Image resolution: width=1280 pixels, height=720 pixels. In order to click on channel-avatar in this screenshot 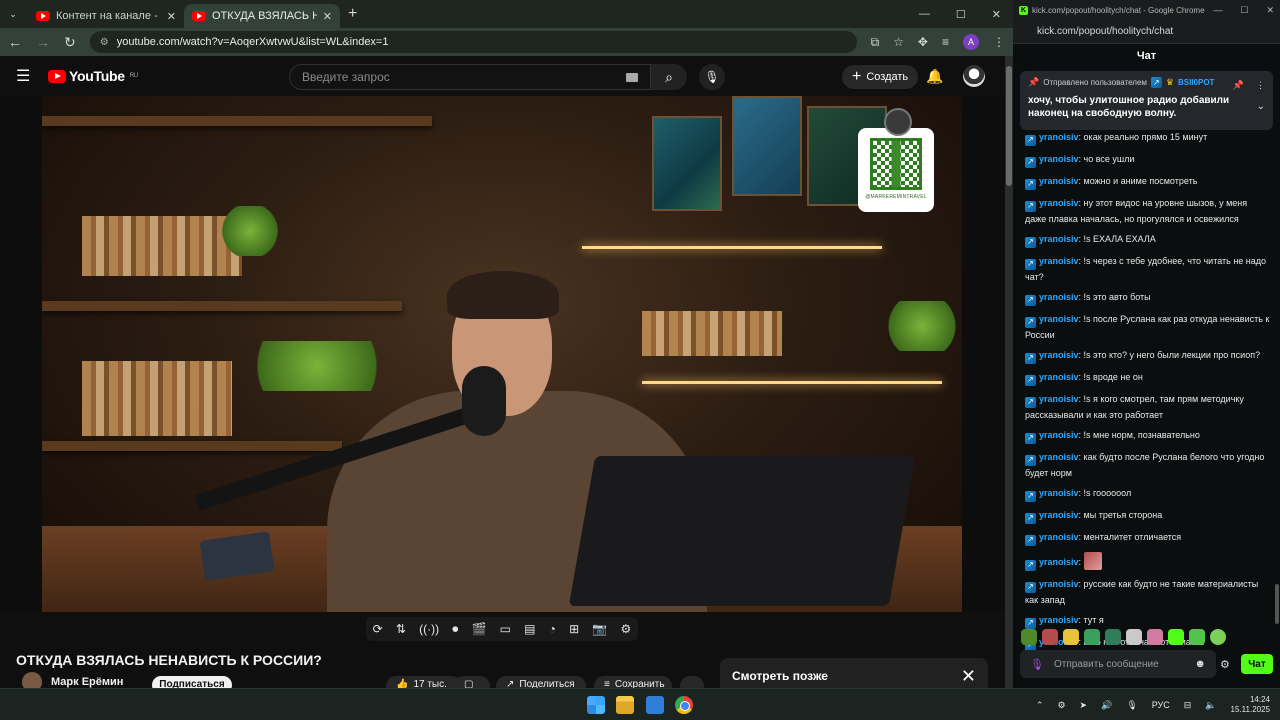, I will do `click(32, 680)`.